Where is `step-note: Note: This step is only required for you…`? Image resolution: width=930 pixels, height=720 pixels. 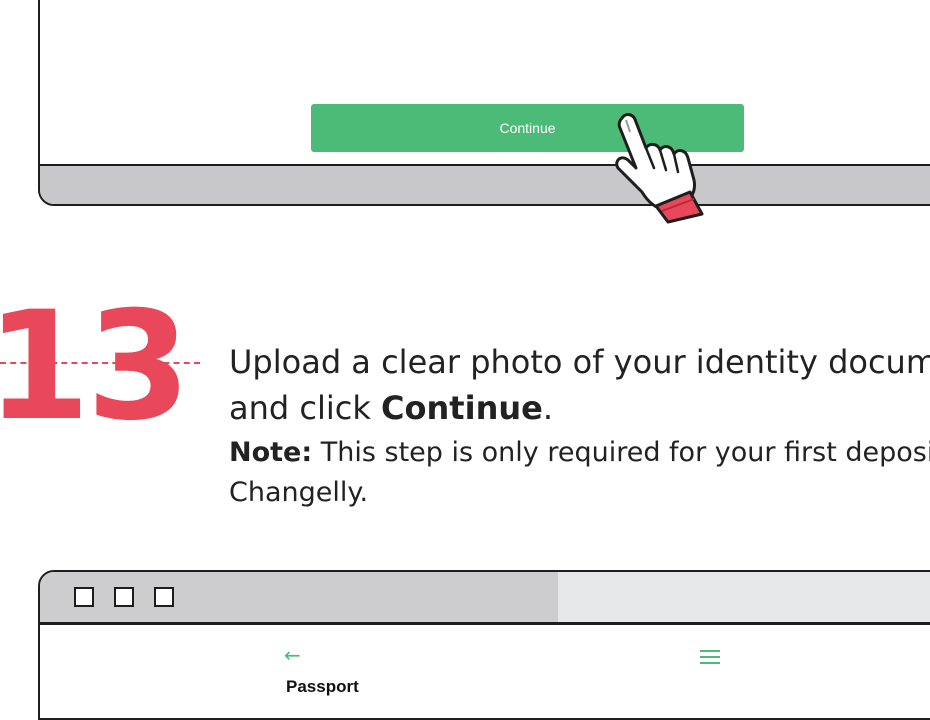
step-note: Note: This step is only required for you… is located at coordinates (579, 473).